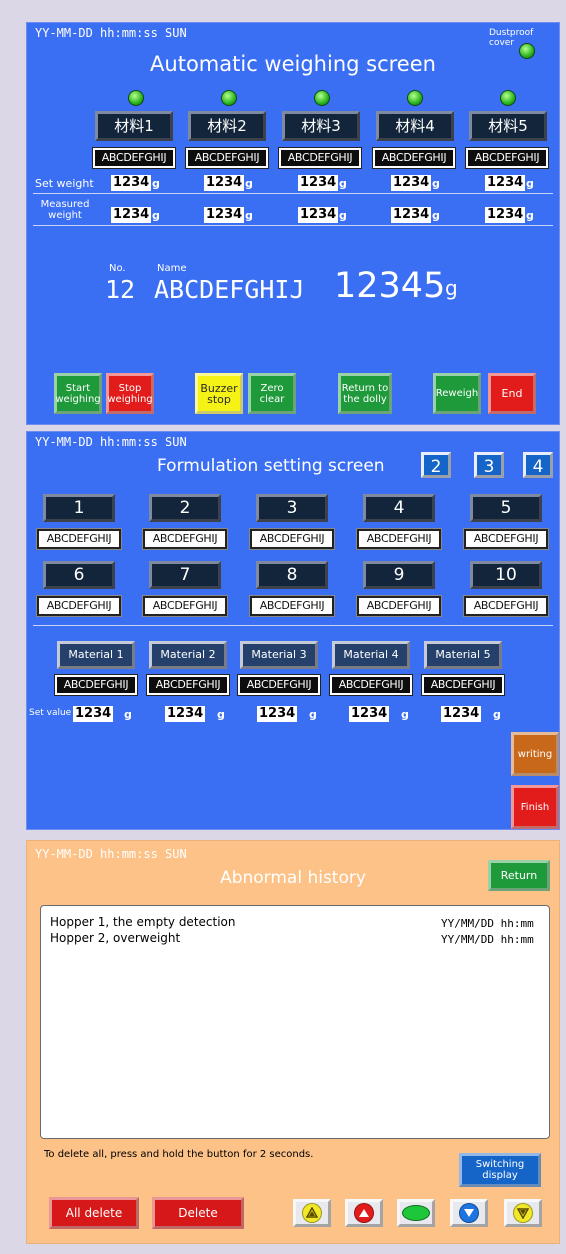  Describe the element at coordinates (457, 393) in the screenshot. I see `reweigh-button: Reweigh` at that location.